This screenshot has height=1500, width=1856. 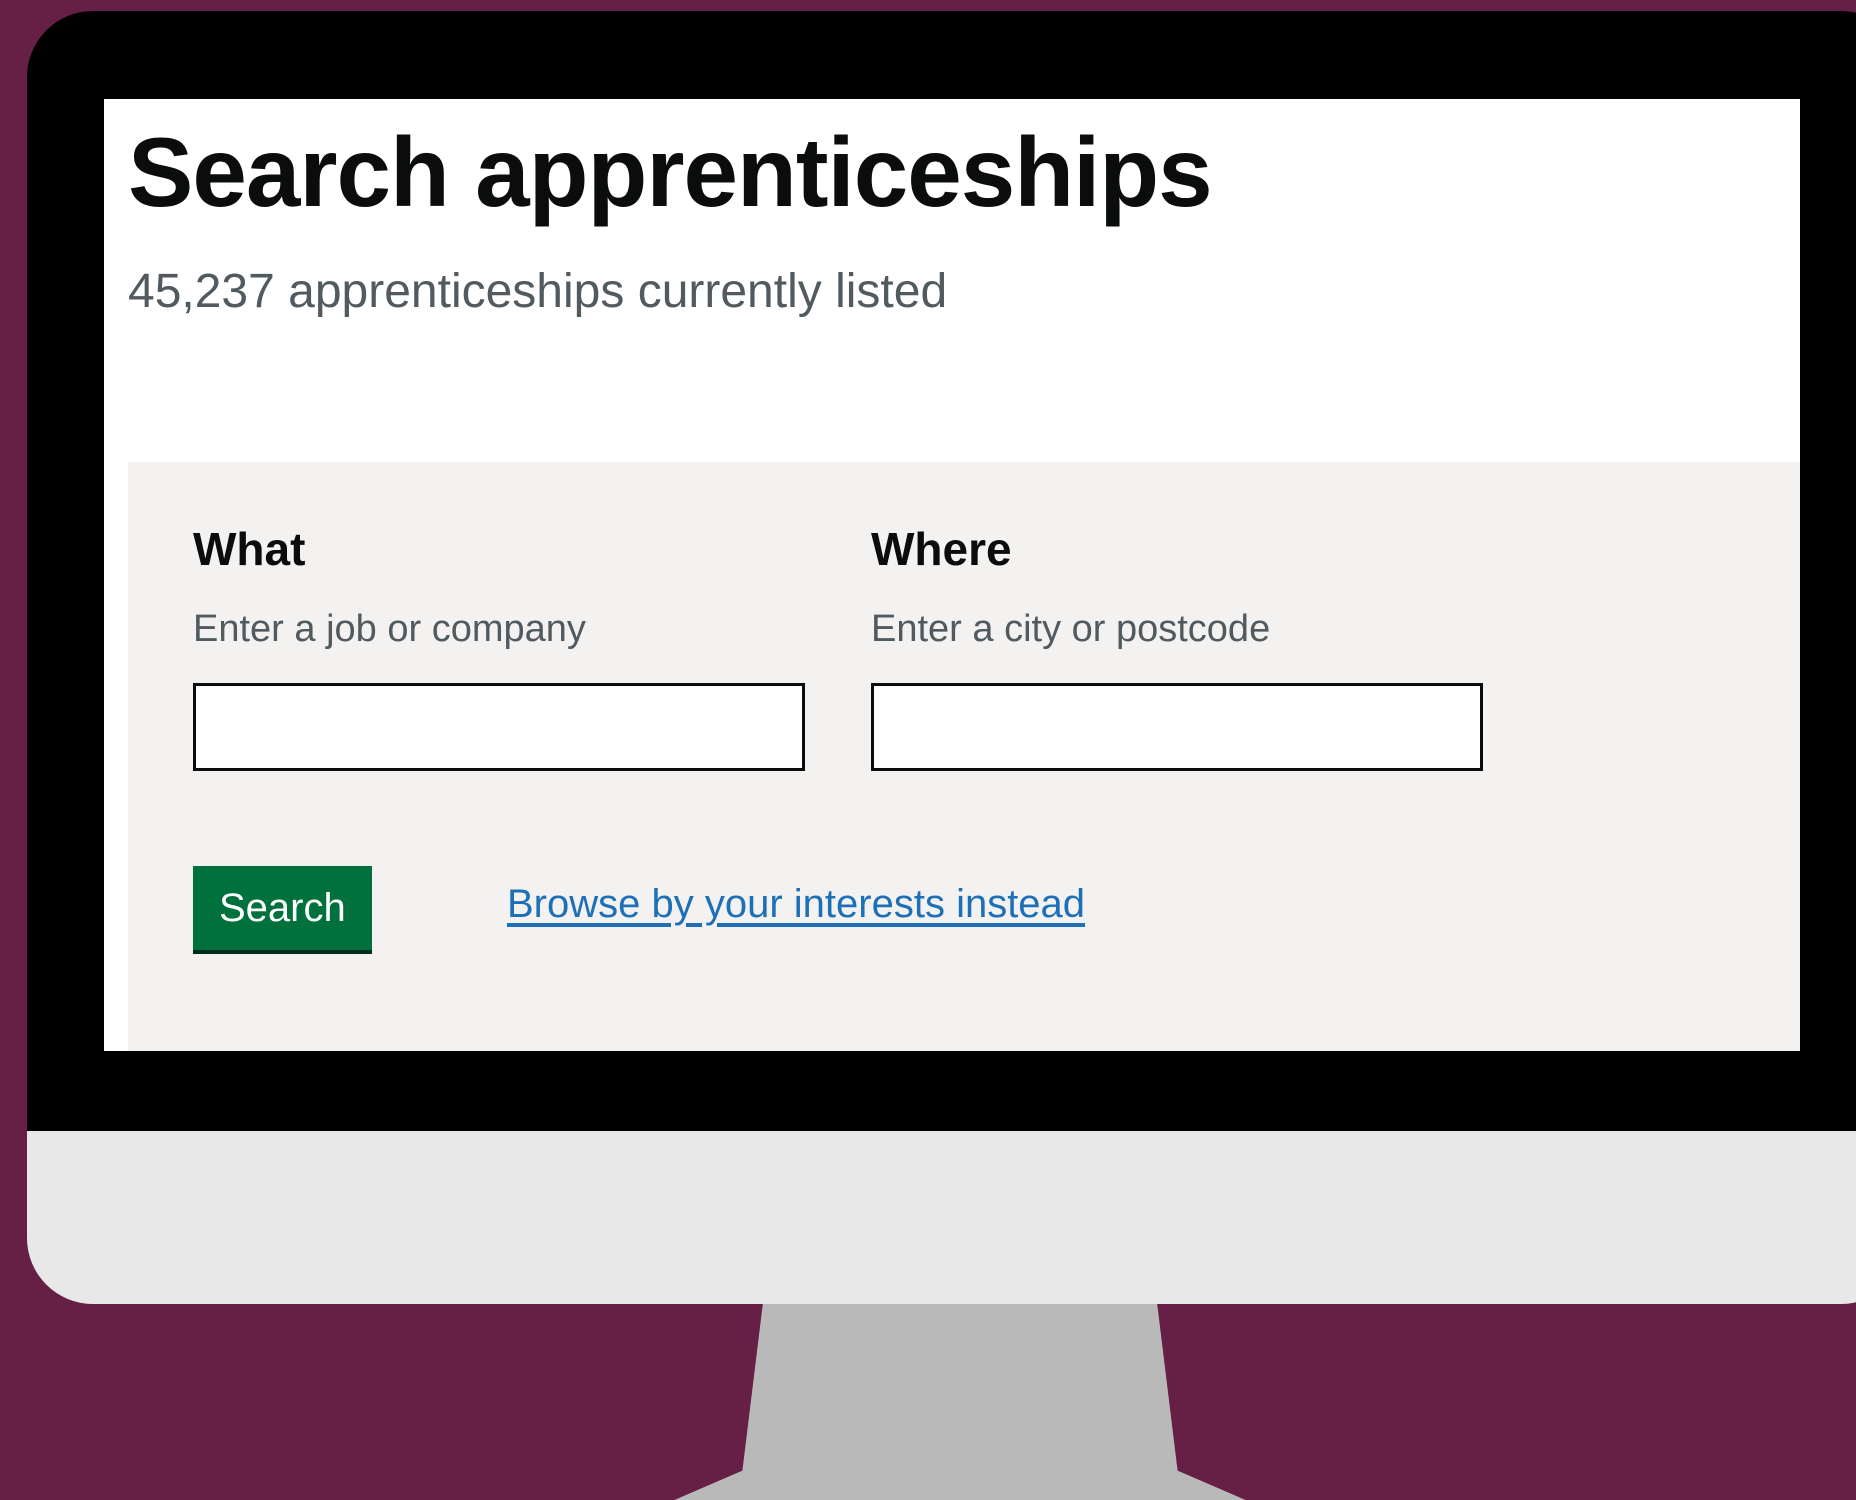 I want to click on what-label: What, so click(x=249, y=549).